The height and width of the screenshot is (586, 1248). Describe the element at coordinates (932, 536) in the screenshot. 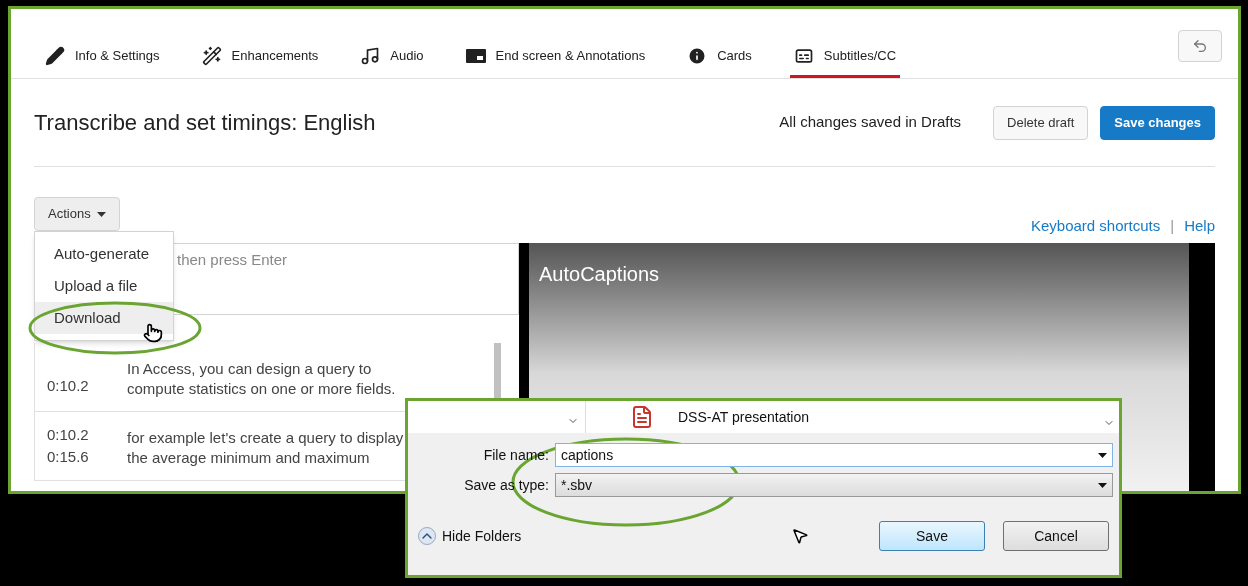

I see `save-button: Save` at that location.